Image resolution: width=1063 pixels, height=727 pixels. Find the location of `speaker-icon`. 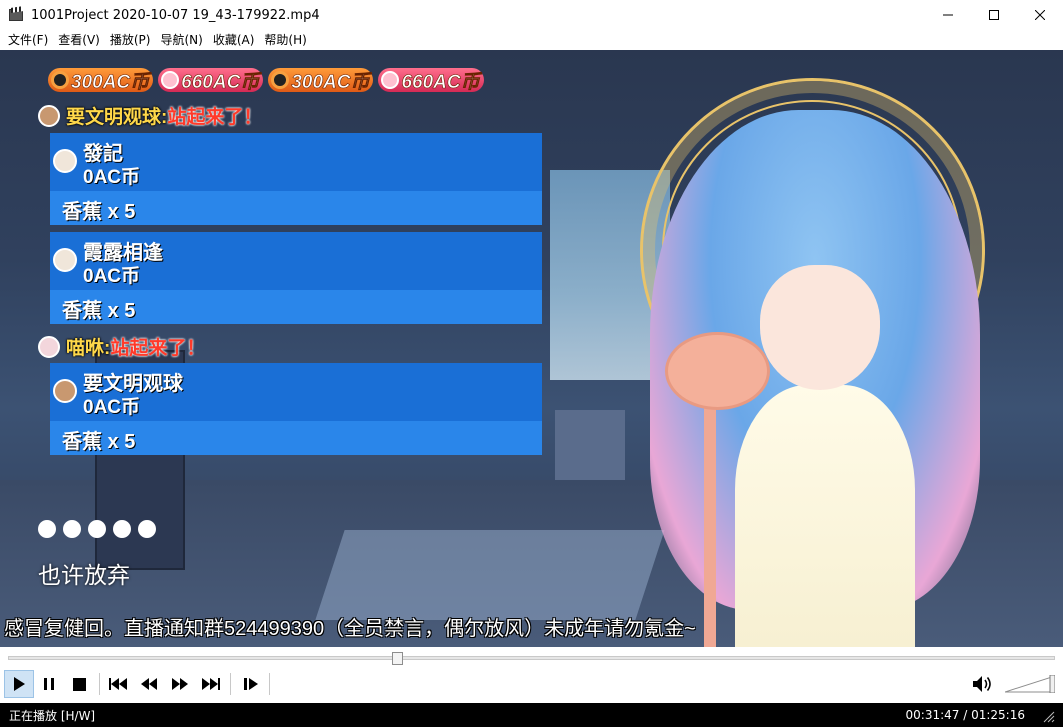

speaker-icon is located at coordinates (982, 684).